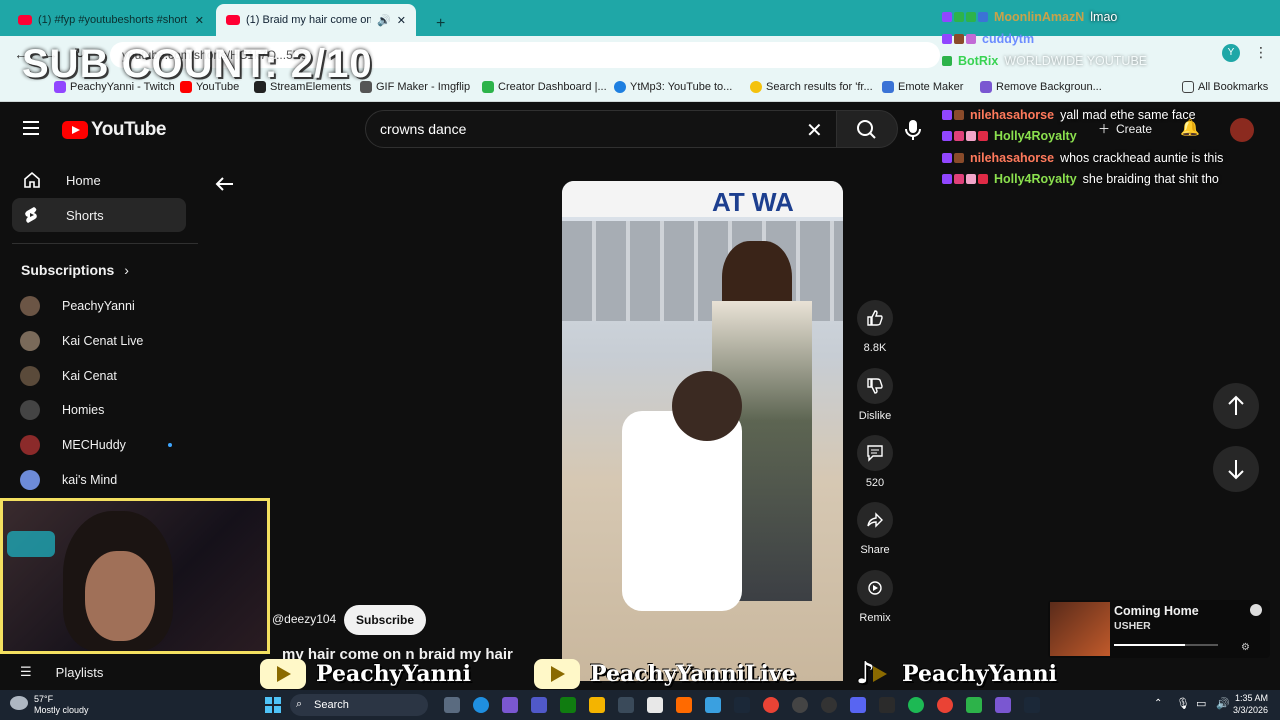 The height and width of the screenshot is (720, 1280). Describe the element at coordinates (1242, 130) in the screenshot. I see `account-avatar` at that location.